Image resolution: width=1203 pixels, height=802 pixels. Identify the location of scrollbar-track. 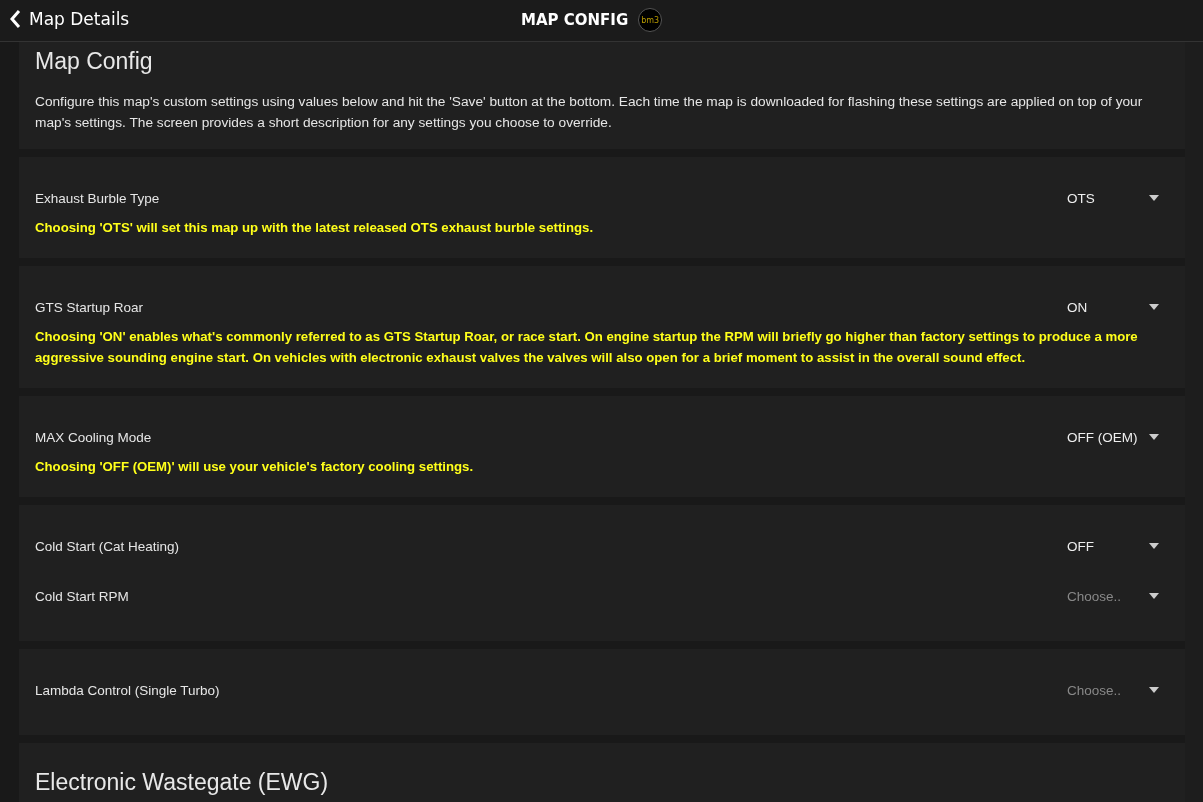
(1194, 422).